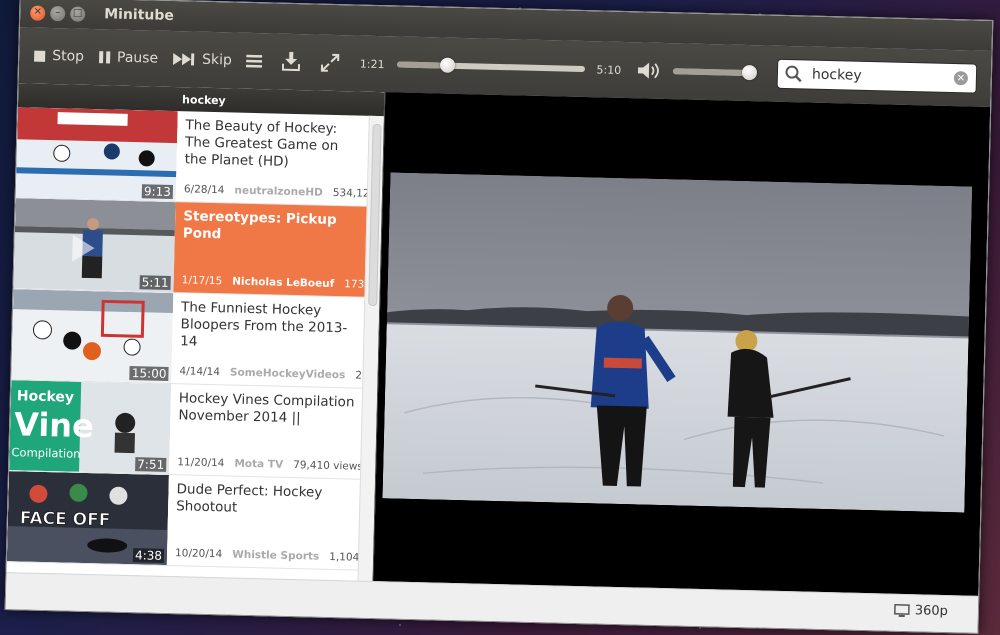 Image resolution: width=1000 pixels, height=635 pixels. What do you see at coordinates (448, 65) in the screenshot?
I see `seek-handle` at bounding box center [448, 65].